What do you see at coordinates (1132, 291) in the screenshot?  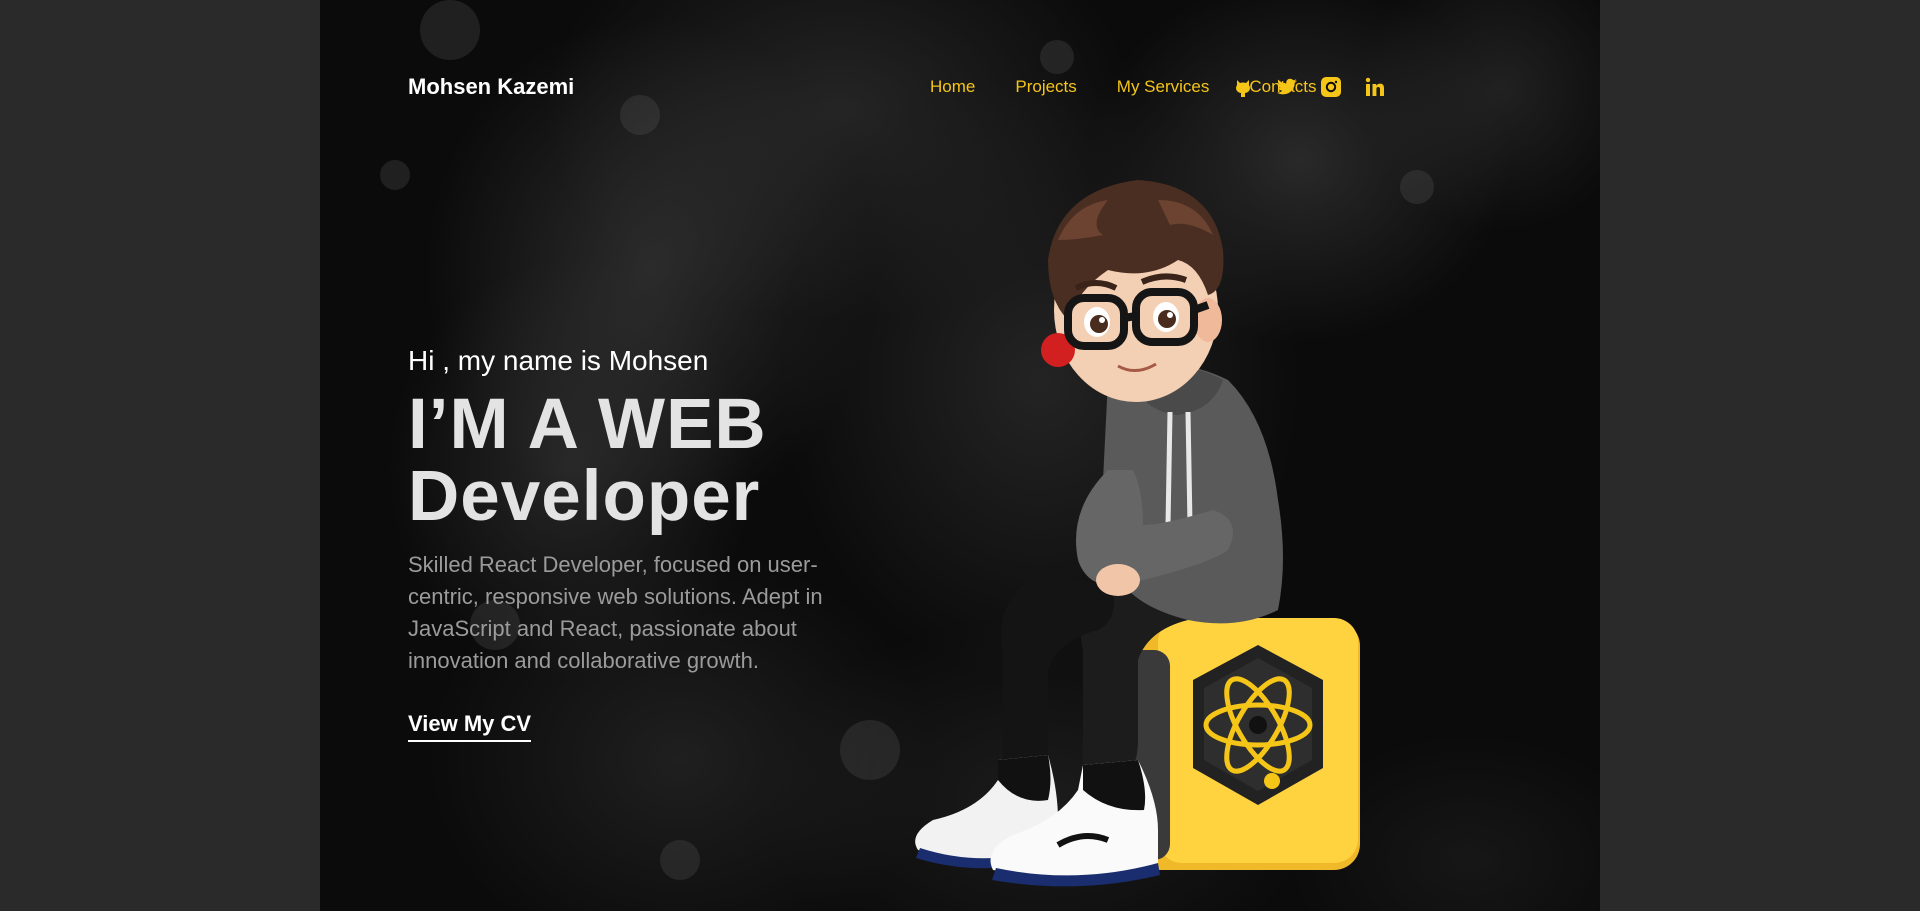 I see `character-head` at bounding box center [1132, 291].